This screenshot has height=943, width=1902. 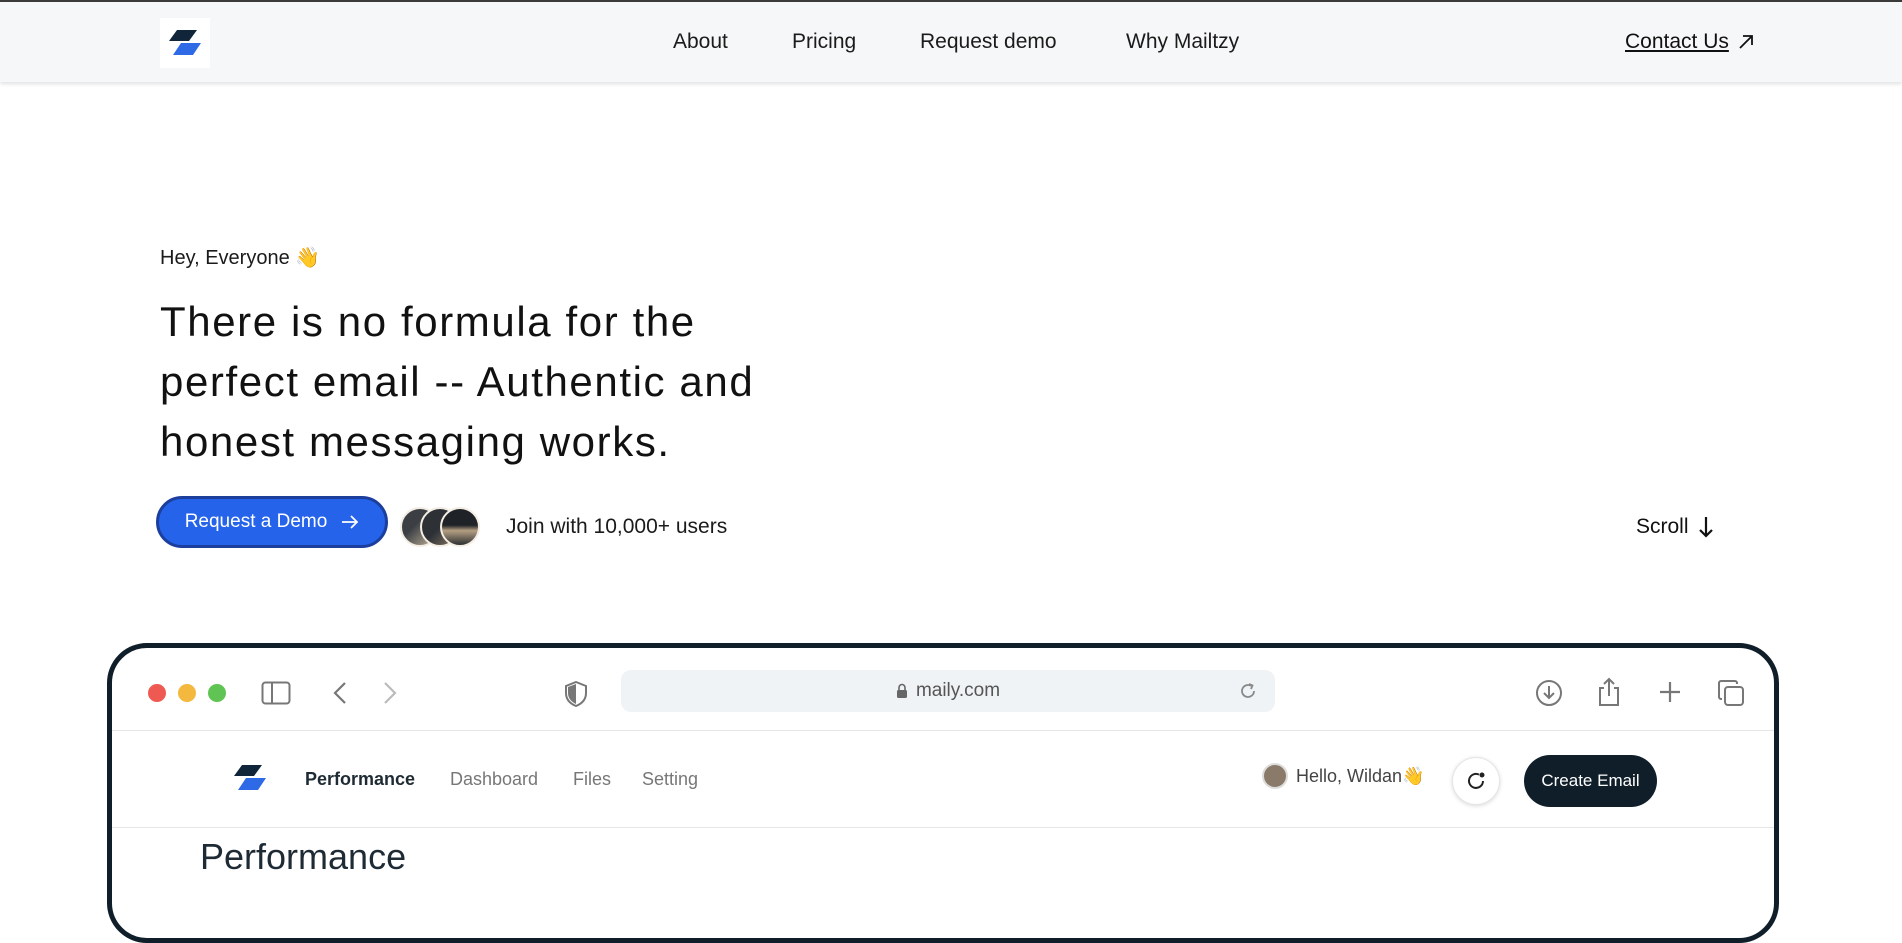 I want to click on reload-icon, so click(x=1248, y=690).